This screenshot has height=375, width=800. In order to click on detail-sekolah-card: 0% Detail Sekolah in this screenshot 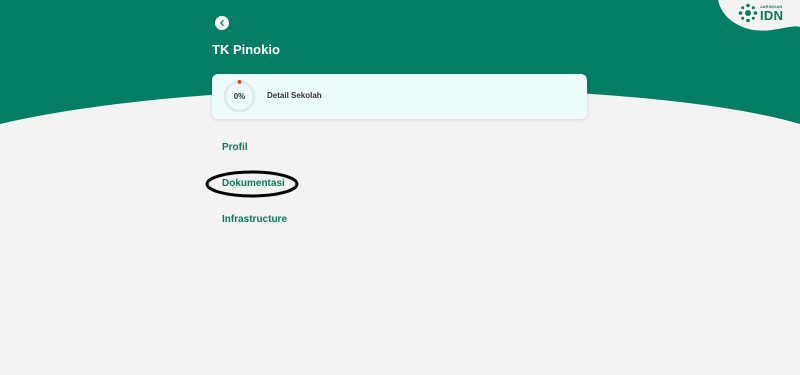, I will do `click(399, 96)`.